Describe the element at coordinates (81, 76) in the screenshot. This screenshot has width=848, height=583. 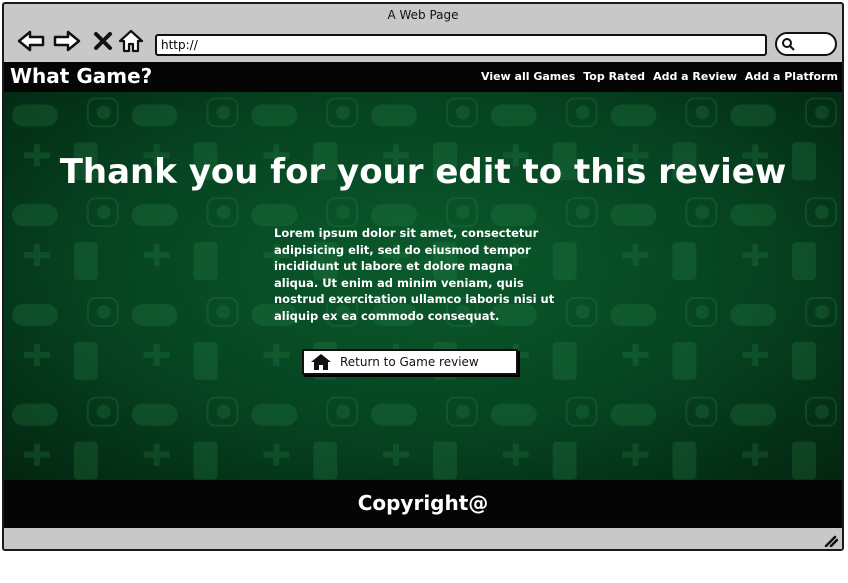
I see `site-brand: What Game?` at that location.